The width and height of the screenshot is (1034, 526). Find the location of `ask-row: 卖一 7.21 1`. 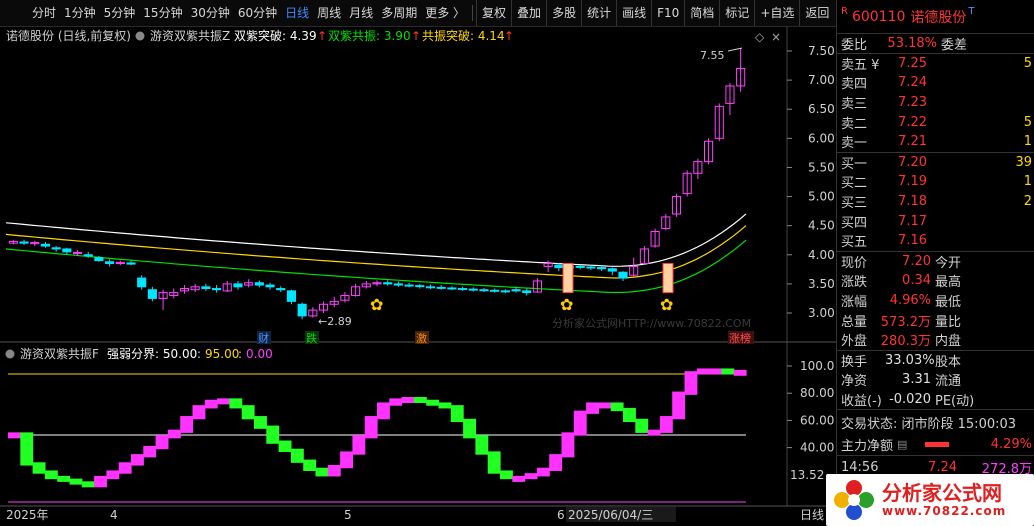

ask-row: 卖一 7.21 1 is located at coordinates (935, 142).